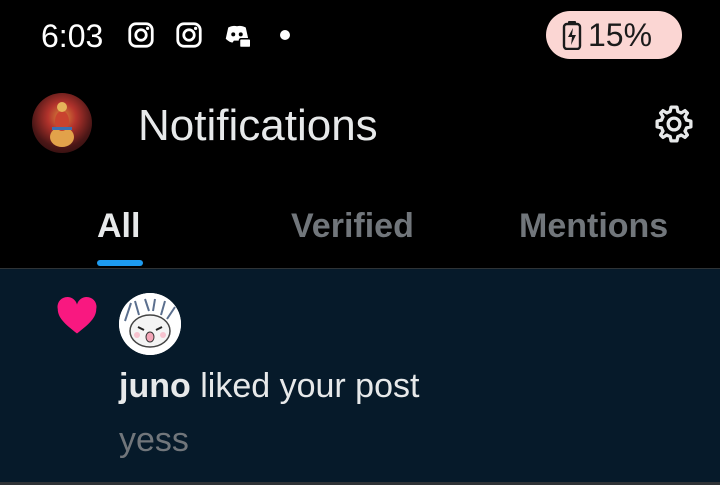  What do you see at coordinates (593, 226) in the screenshot?
I see `tab-mentions: Mentions` at bounding box center [593, 226].